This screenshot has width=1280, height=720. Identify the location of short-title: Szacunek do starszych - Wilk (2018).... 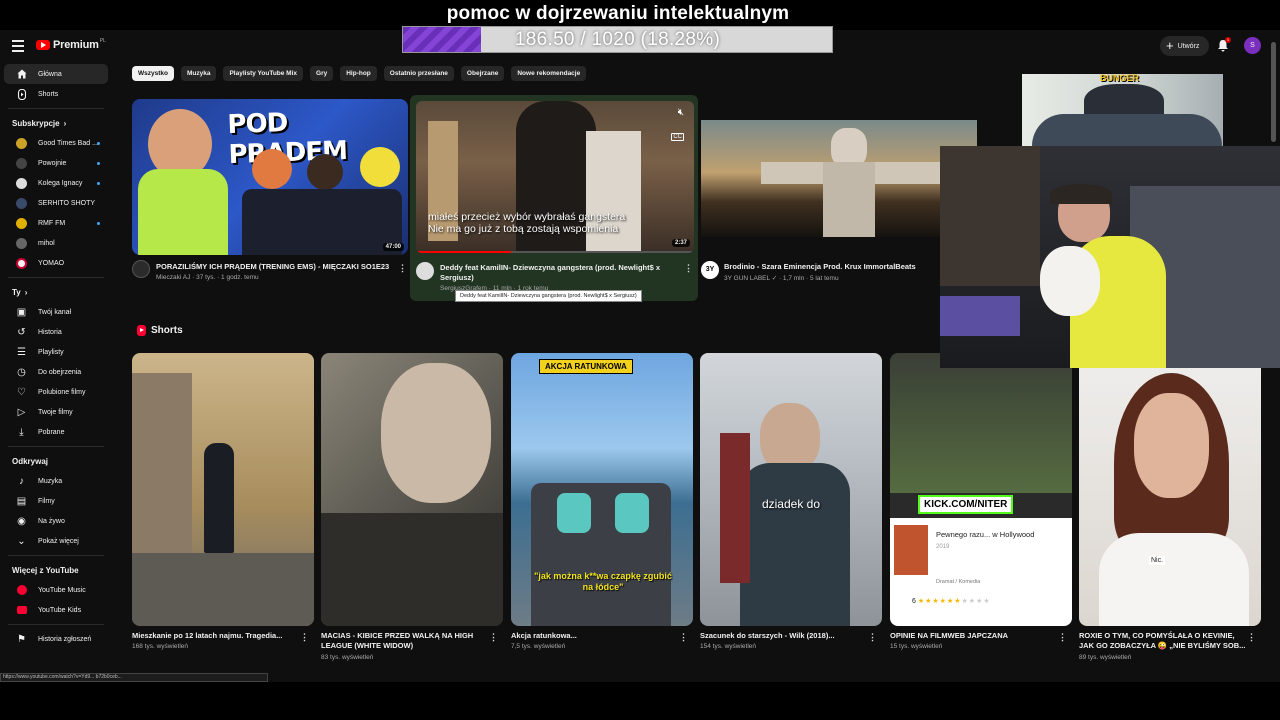
(784, 636).